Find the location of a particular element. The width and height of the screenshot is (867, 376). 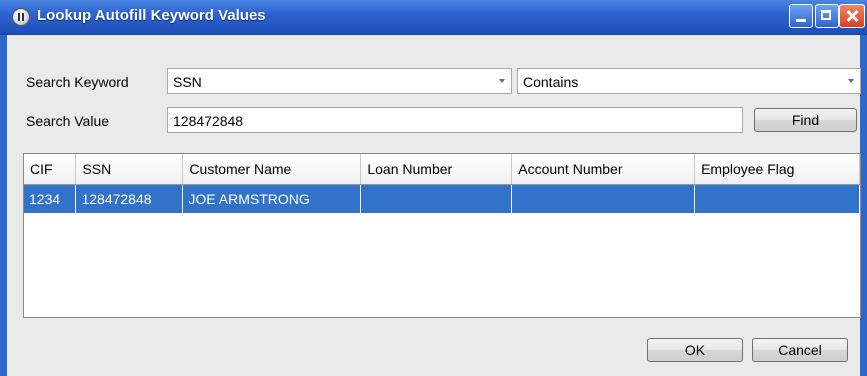

column-header-ssn: SSN is located at coordinates (129, 169).